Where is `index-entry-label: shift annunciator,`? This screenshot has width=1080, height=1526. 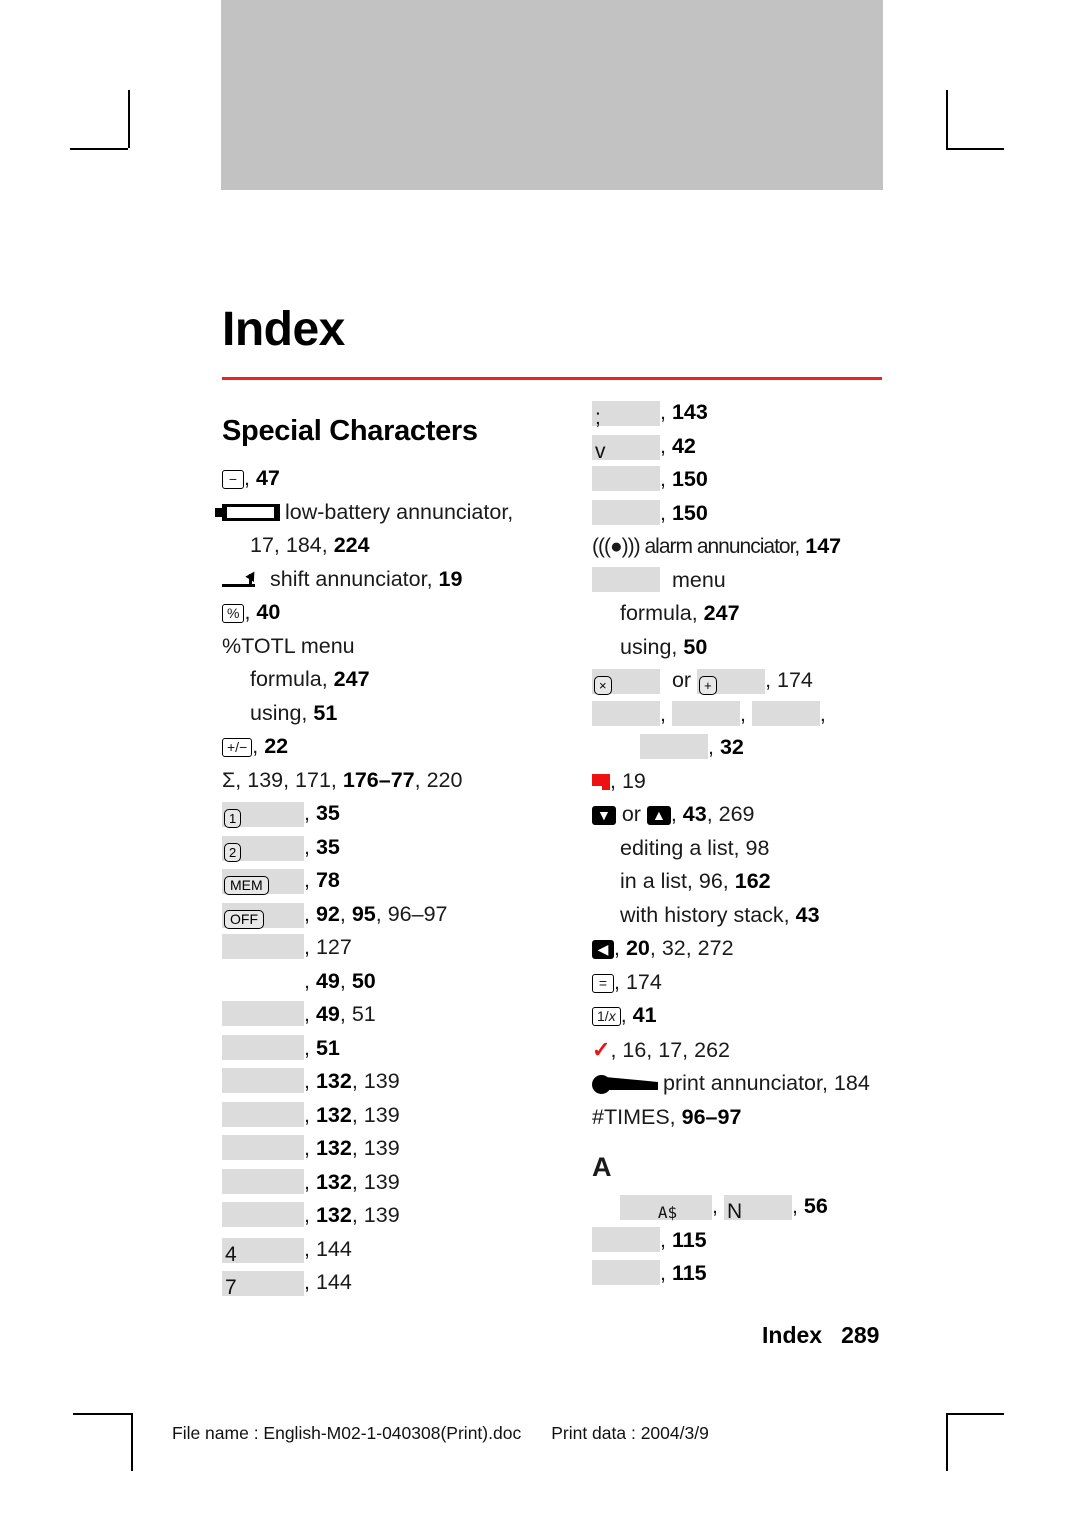
index-entry-label: shift annunciator, is located at coordinates (351, 578).